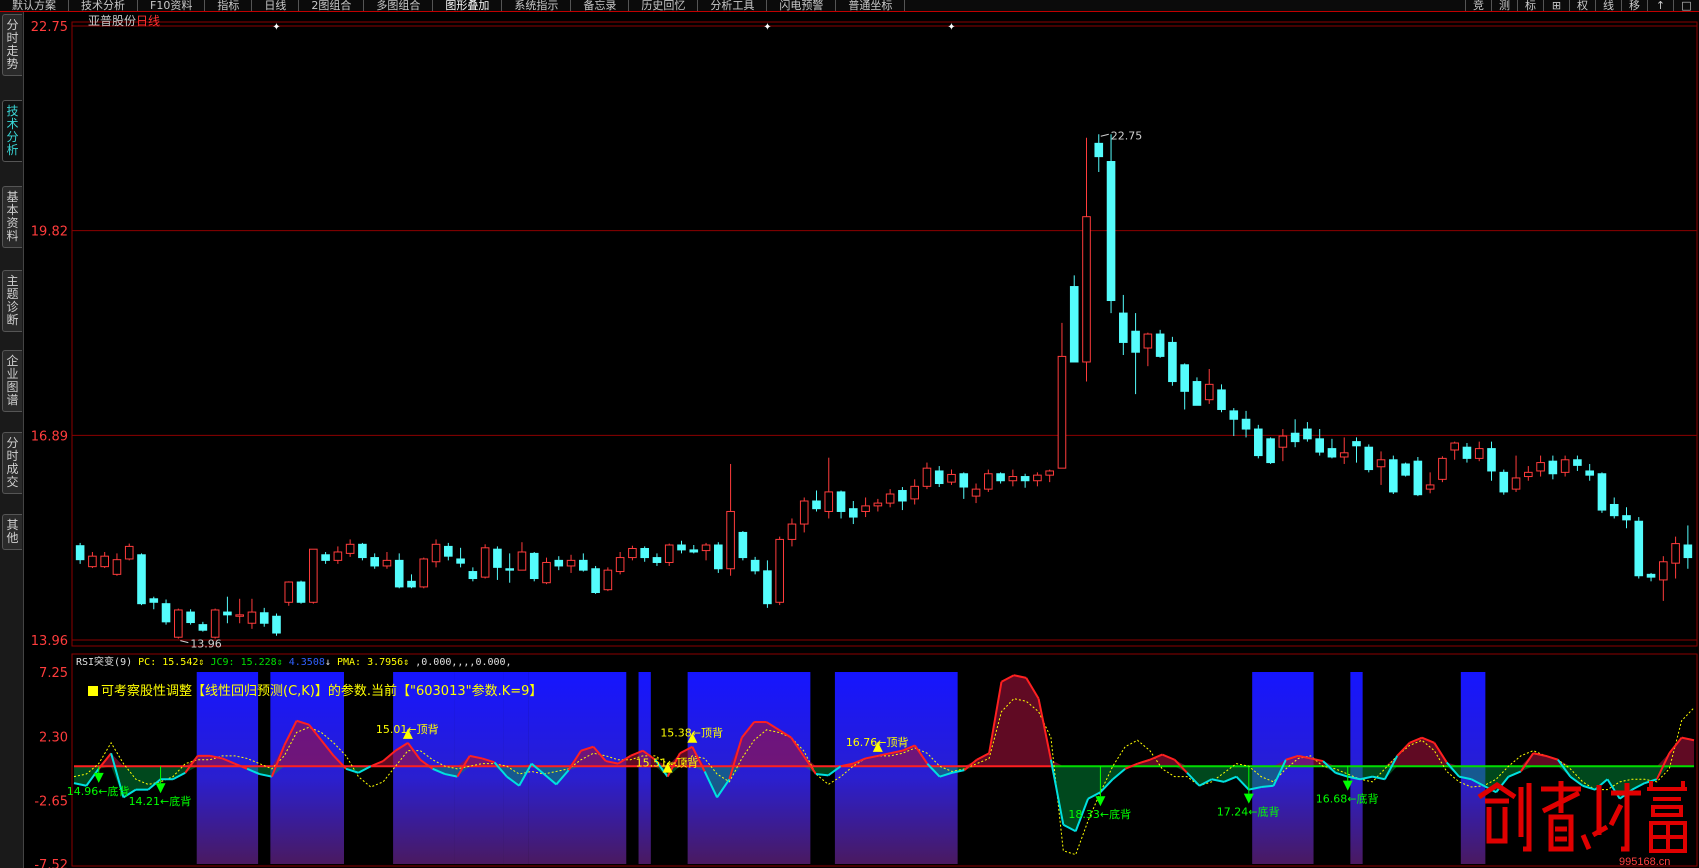 This screenshot has width=1699, height=868. I want to click on sidebar-tab-ticks: 分时成交, so click(12, 463).